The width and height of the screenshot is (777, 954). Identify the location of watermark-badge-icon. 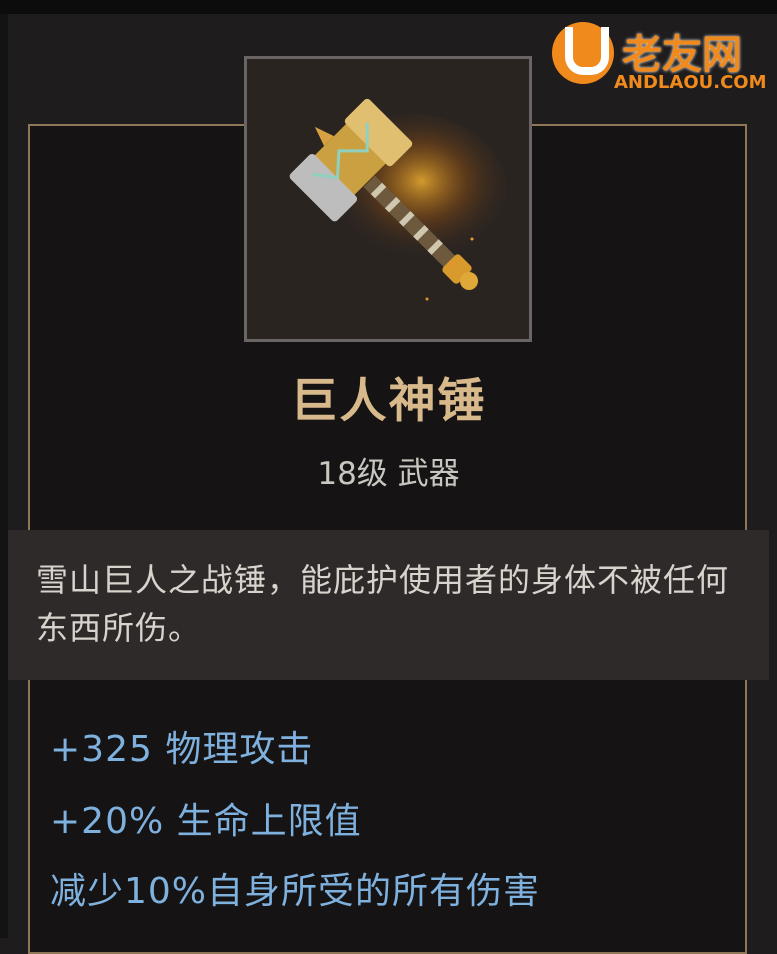
(583, 53).